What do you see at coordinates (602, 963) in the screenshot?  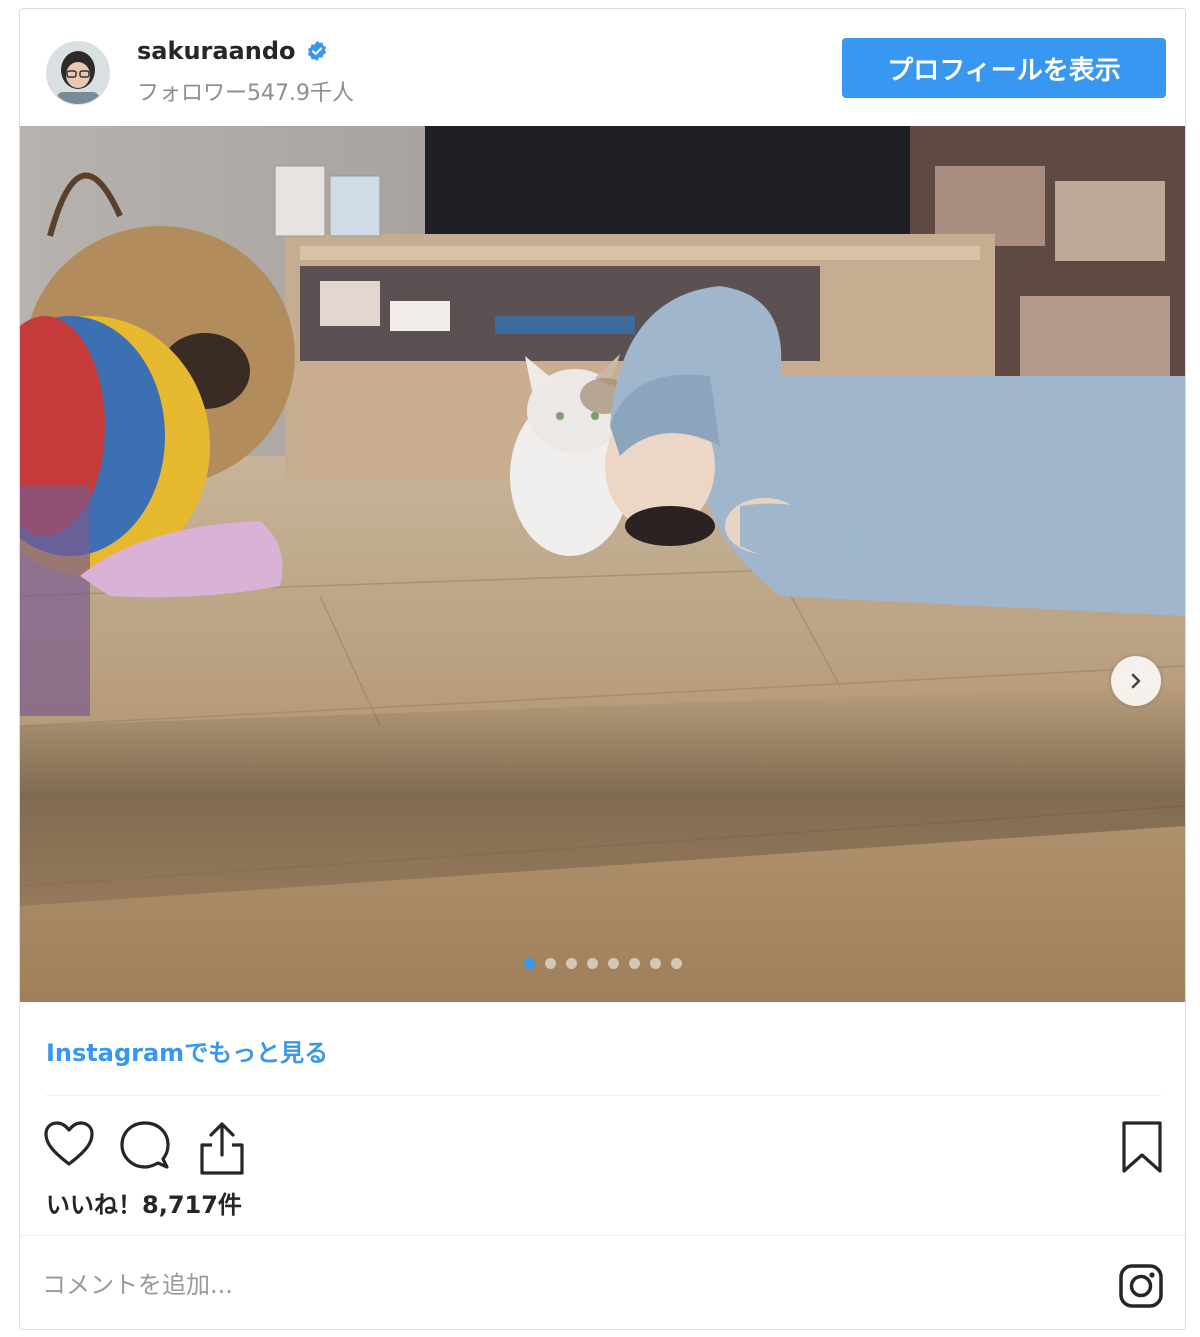 I see `carousel-dots` at bounding box center [602, 963].